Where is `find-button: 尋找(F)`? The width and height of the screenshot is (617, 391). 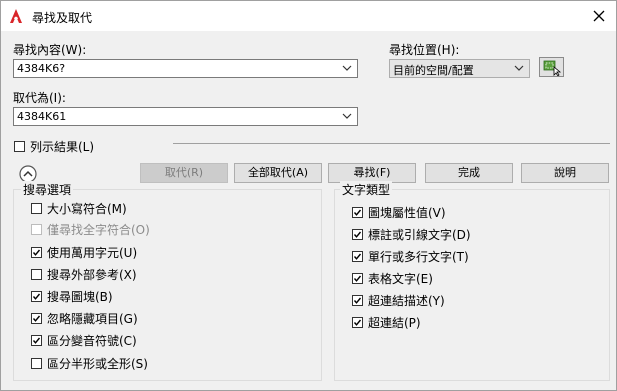
find-button: 尋找(F) is located at coordinates (372, 173).